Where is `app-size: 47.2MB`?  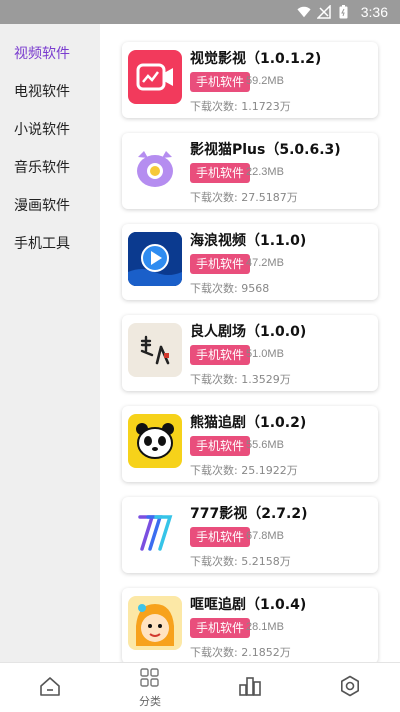
app-size: 47.2MB is located at coordinates (265, 263).